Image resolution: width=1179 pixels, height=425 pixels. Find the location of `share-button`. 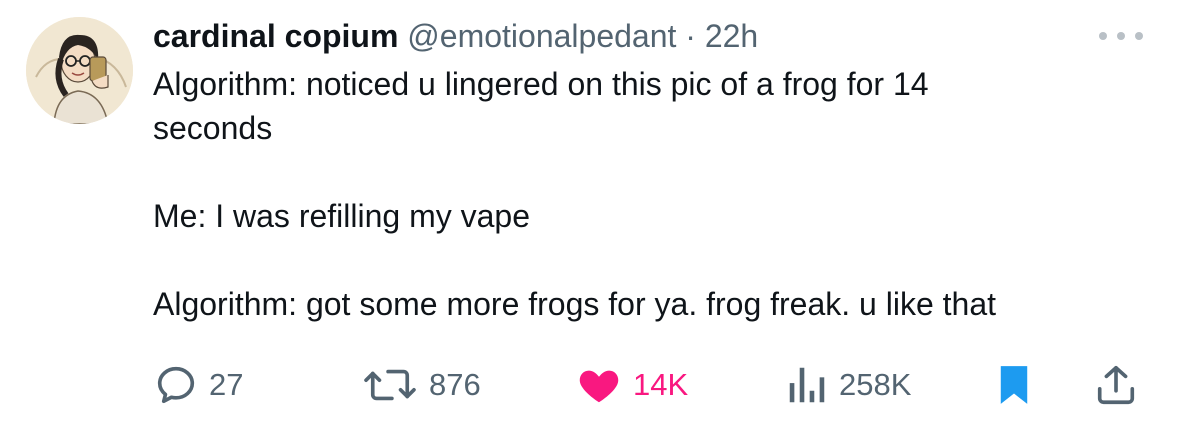

share-button is located at coordinates (1116, 385).